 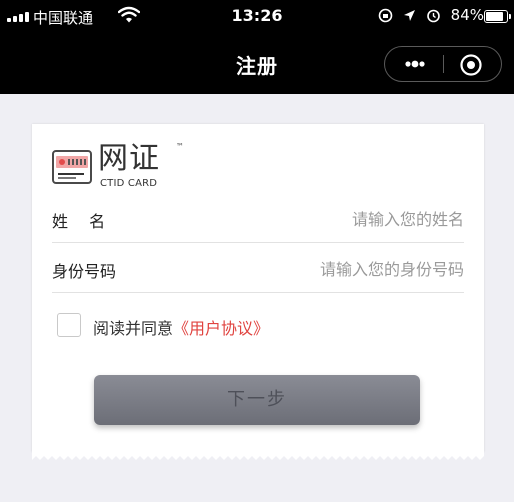 I want to click on next-button: 下一步, so click(x=257, y=400).